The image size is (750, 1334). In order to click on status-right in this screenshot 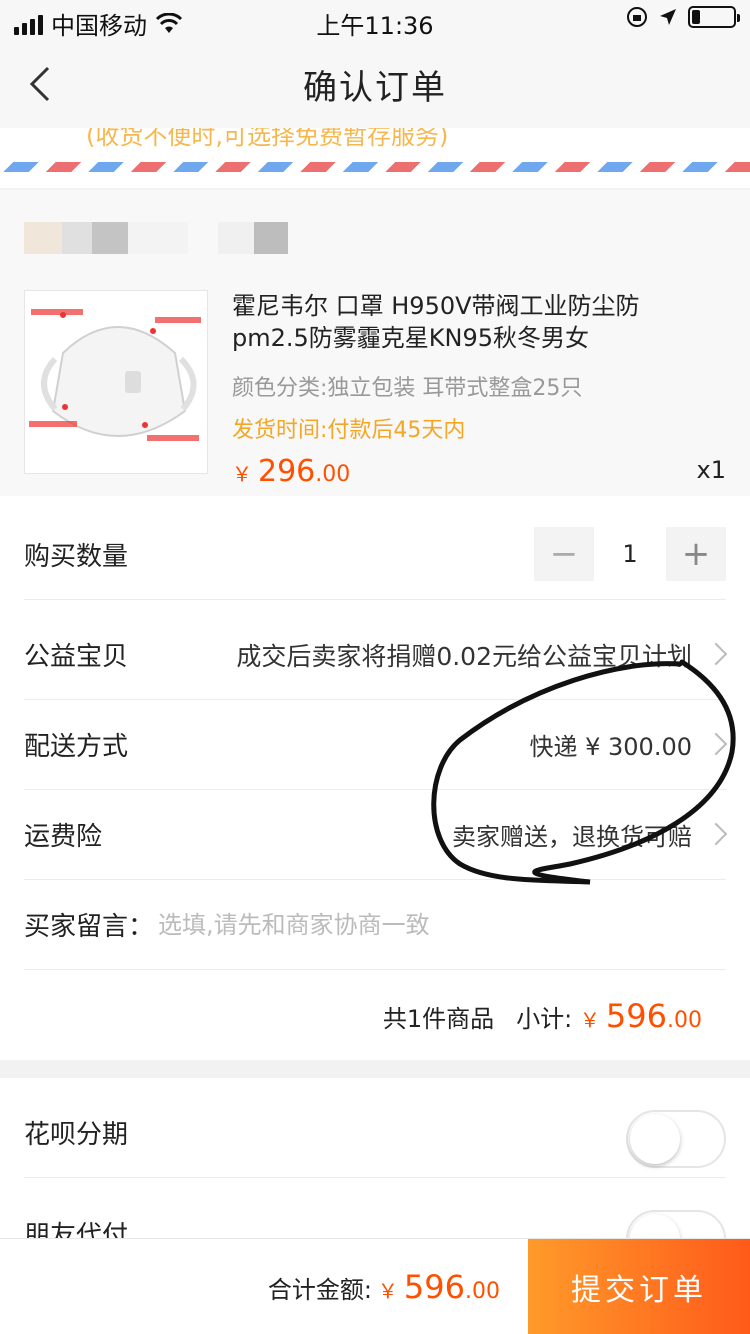, I will do `click(683, 17)`.